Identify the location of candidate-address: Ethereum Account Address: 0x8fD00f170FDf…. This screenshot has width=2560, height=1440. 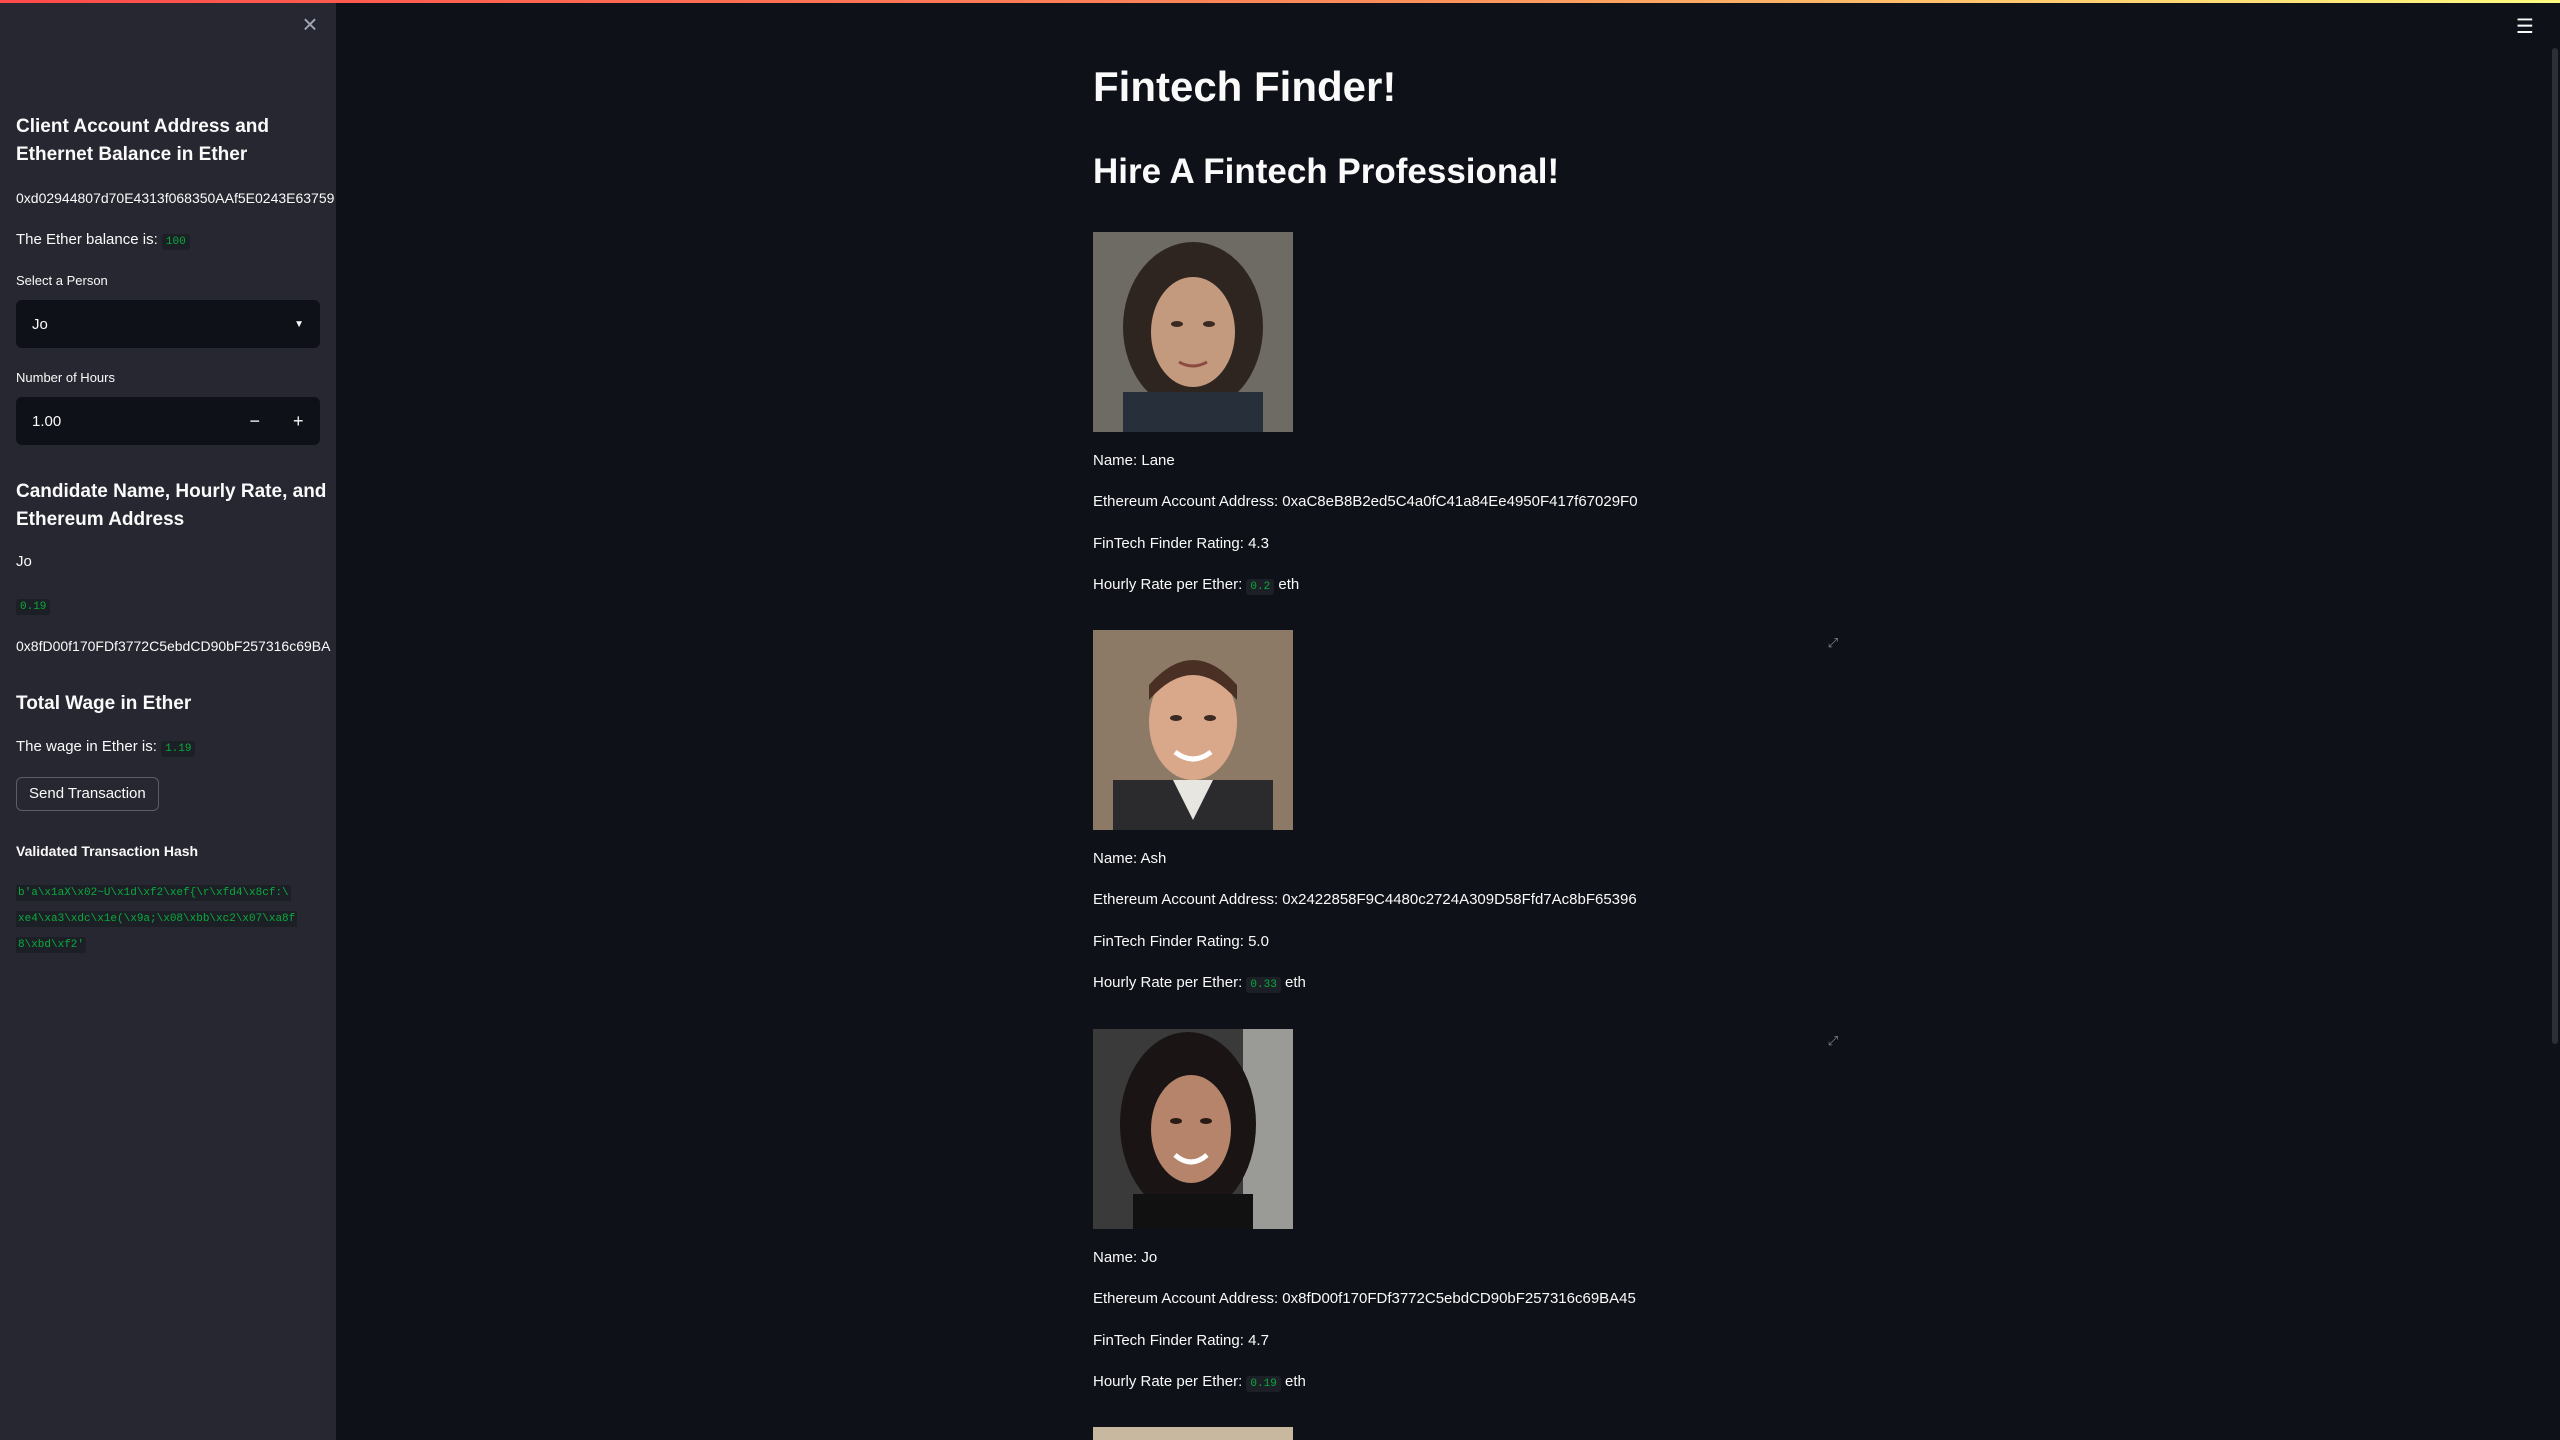
(1364, 1298).